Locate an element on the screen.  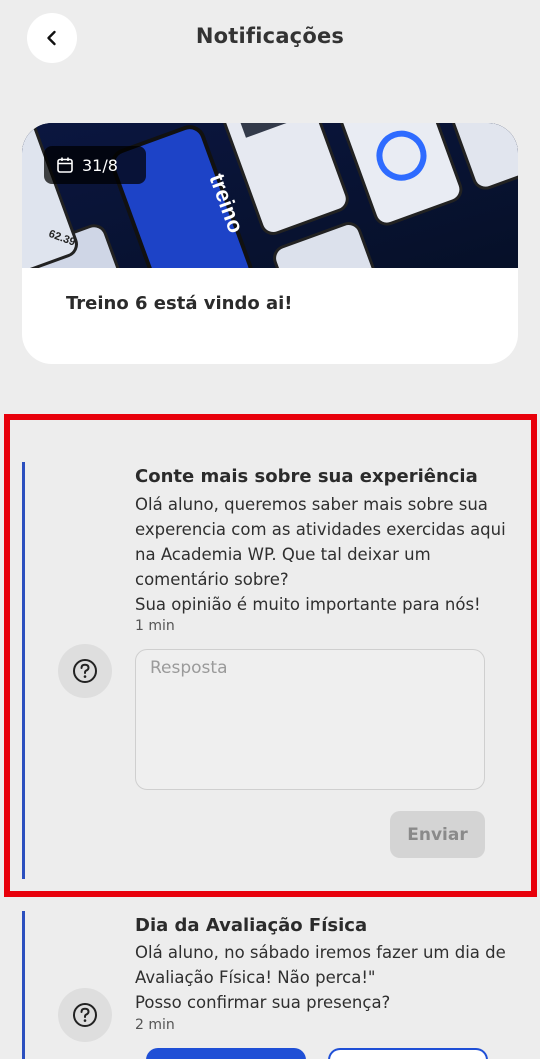
page-title: Notificações is located at coordinates (270, 36).